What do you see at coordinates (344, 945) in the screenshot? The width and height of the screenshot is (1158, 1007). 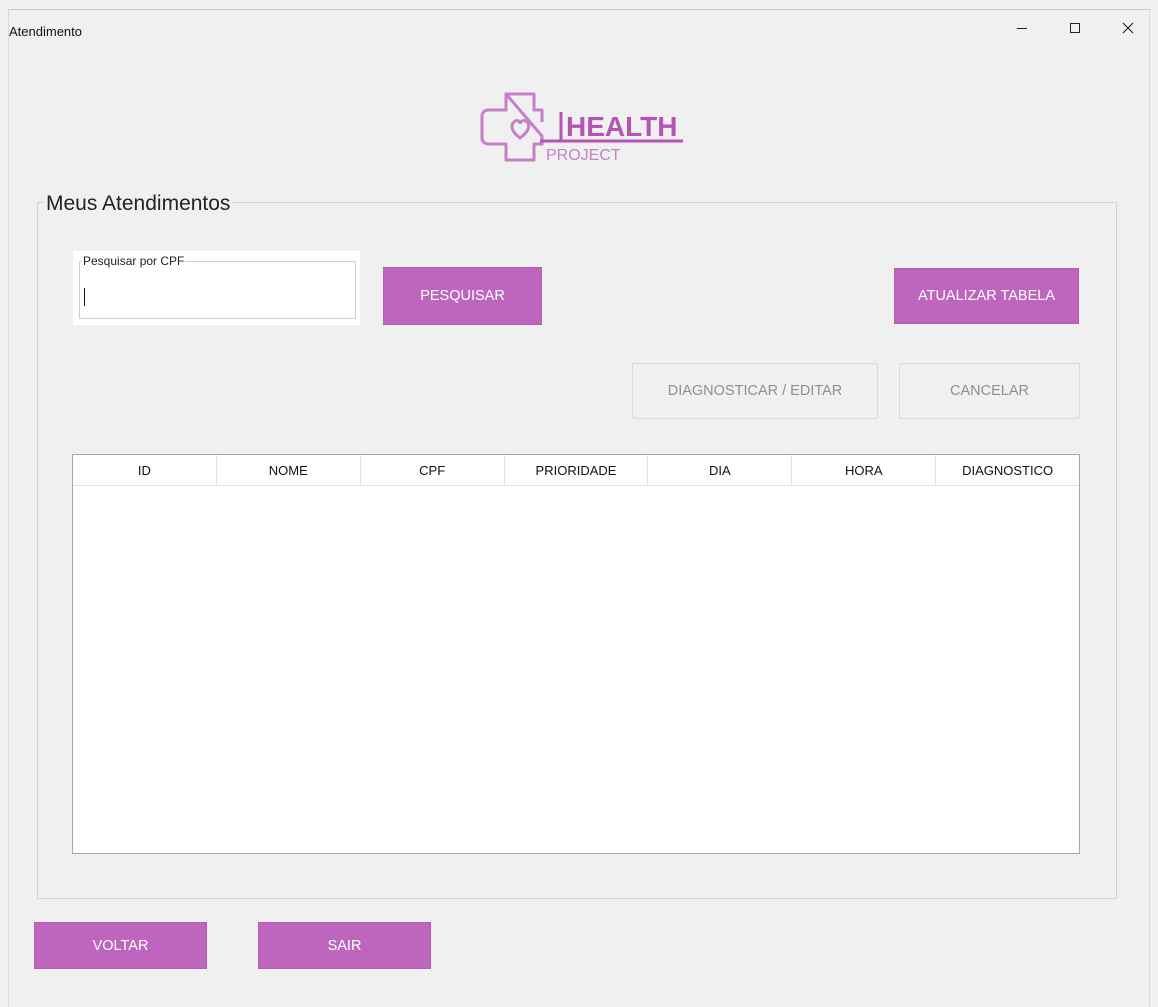 I see `exit-button: SAIR` at bounding box center [344, 945].